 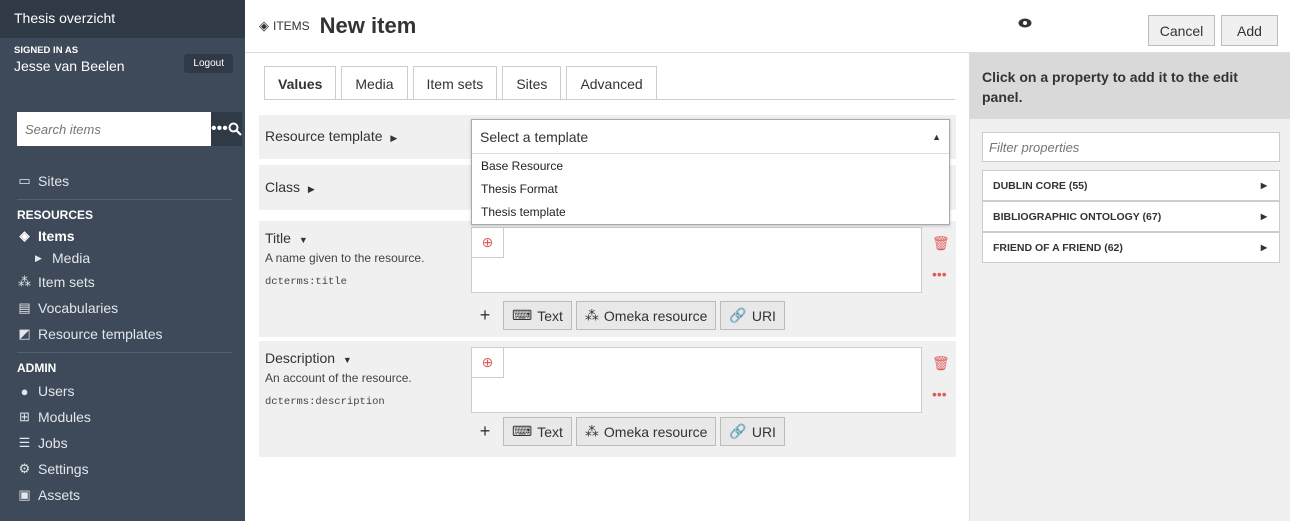 I want to click on description-value-input: ⊕, so click(x=696, y=380).